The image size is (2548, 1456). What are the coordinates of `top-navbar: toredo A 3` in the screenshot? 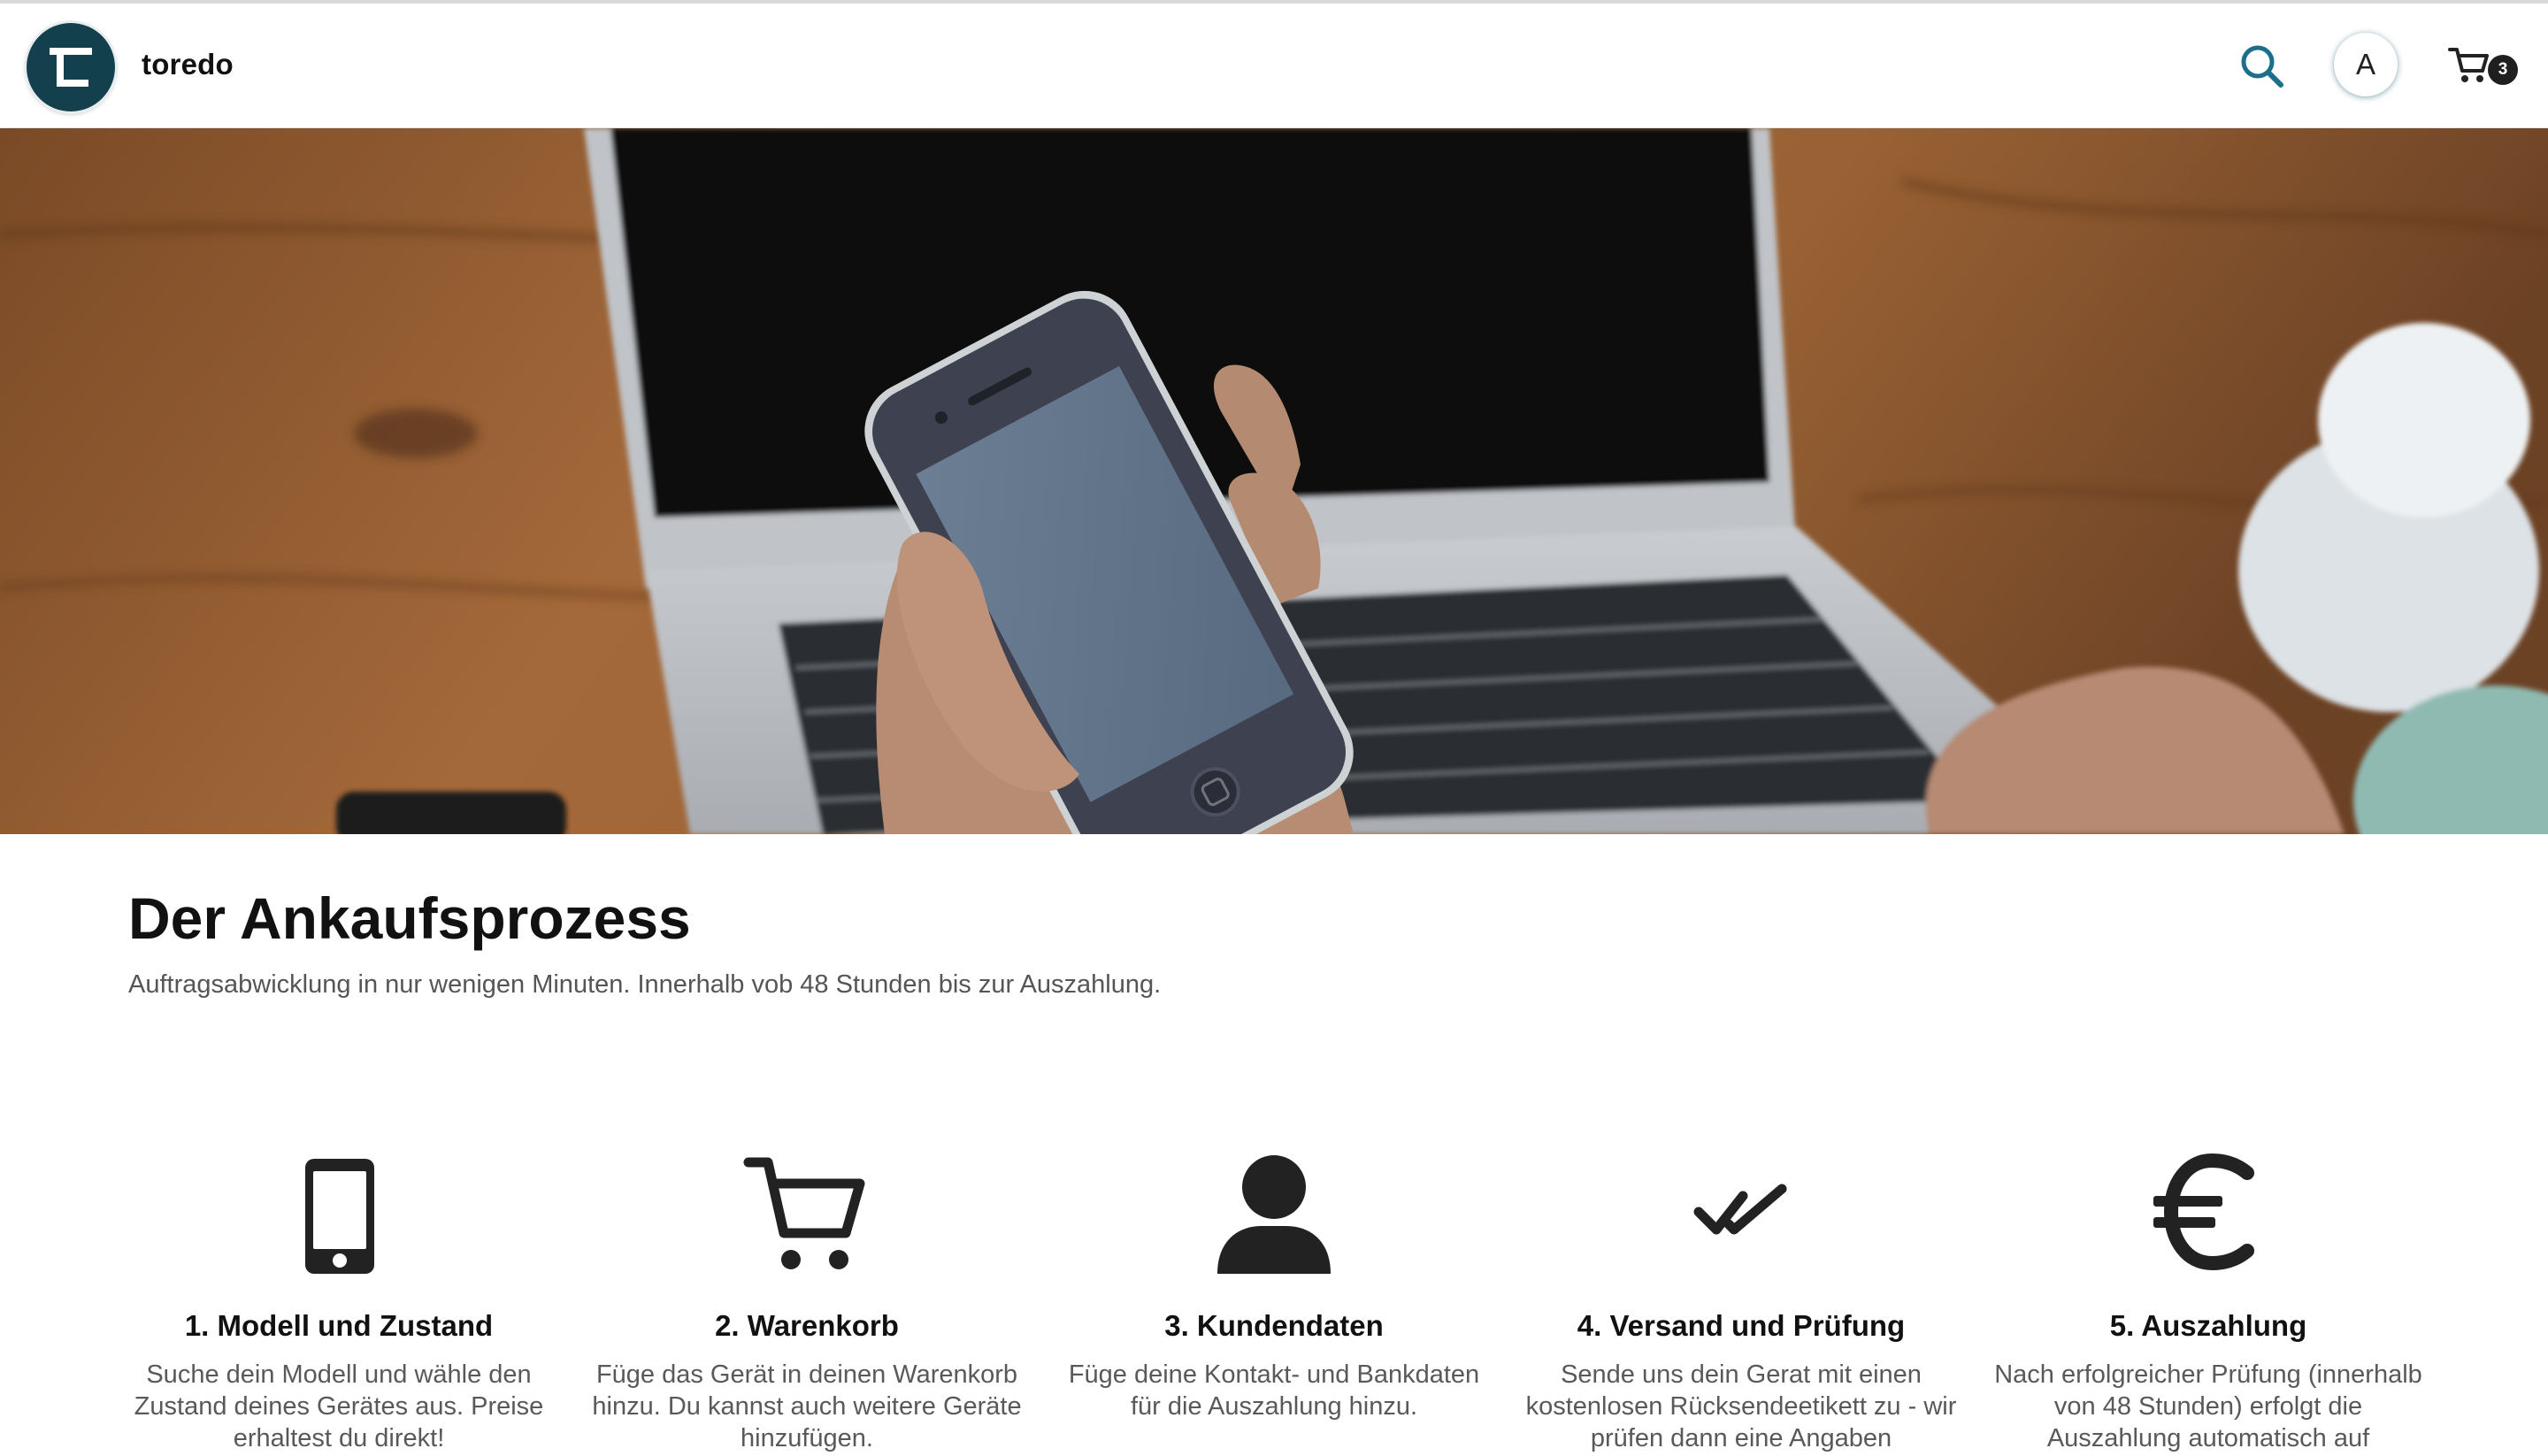 It's located at (1274, 64).